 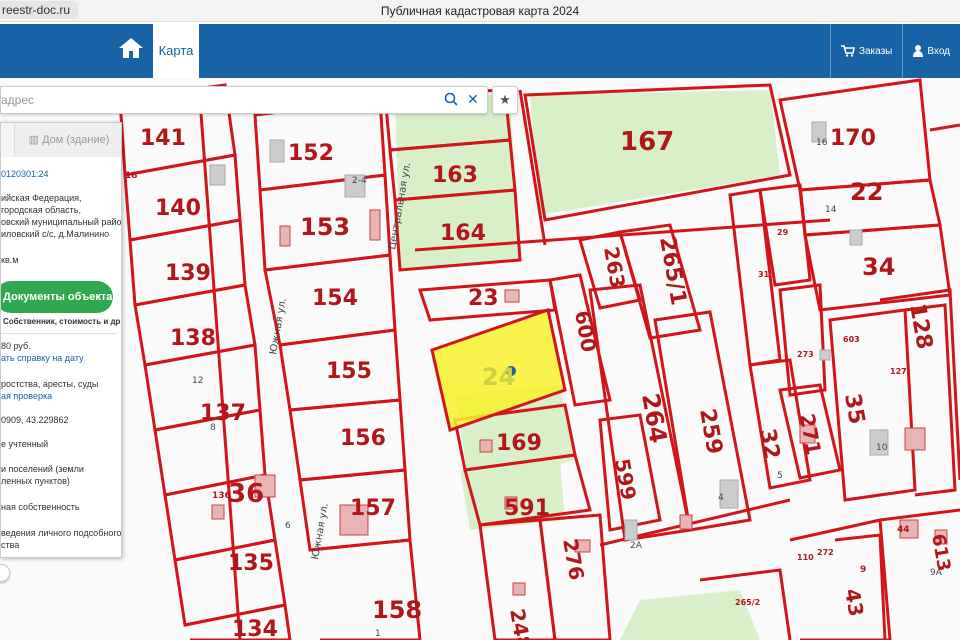 I want to click on tab-map: Карта, so click(x=176, y=51).